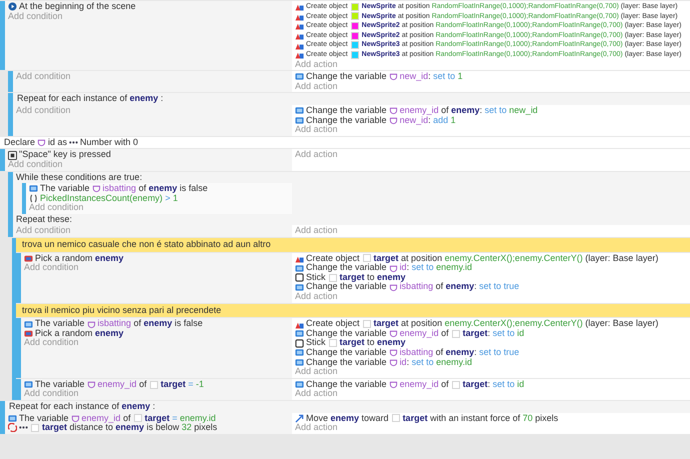  I want to click on arrow-icon, so click(299, 418).